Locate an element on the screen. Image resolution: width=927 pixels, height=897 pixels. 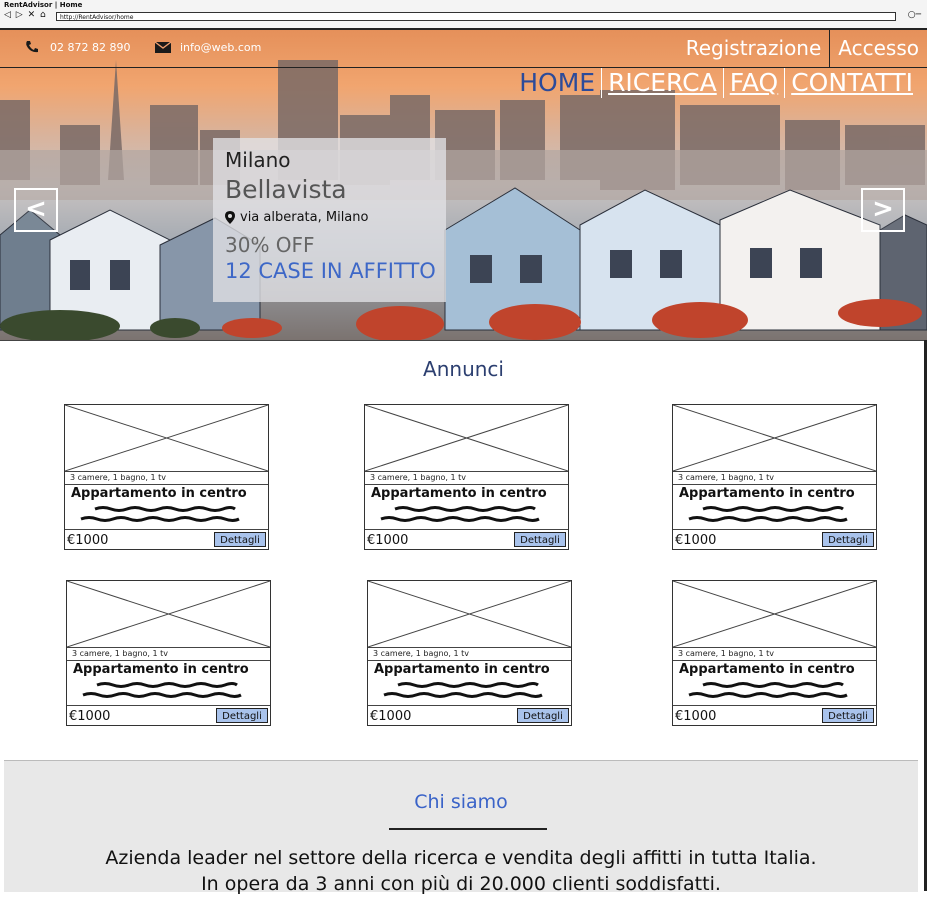
discount-text: 30% OFF is located at coordinates (270, 245).